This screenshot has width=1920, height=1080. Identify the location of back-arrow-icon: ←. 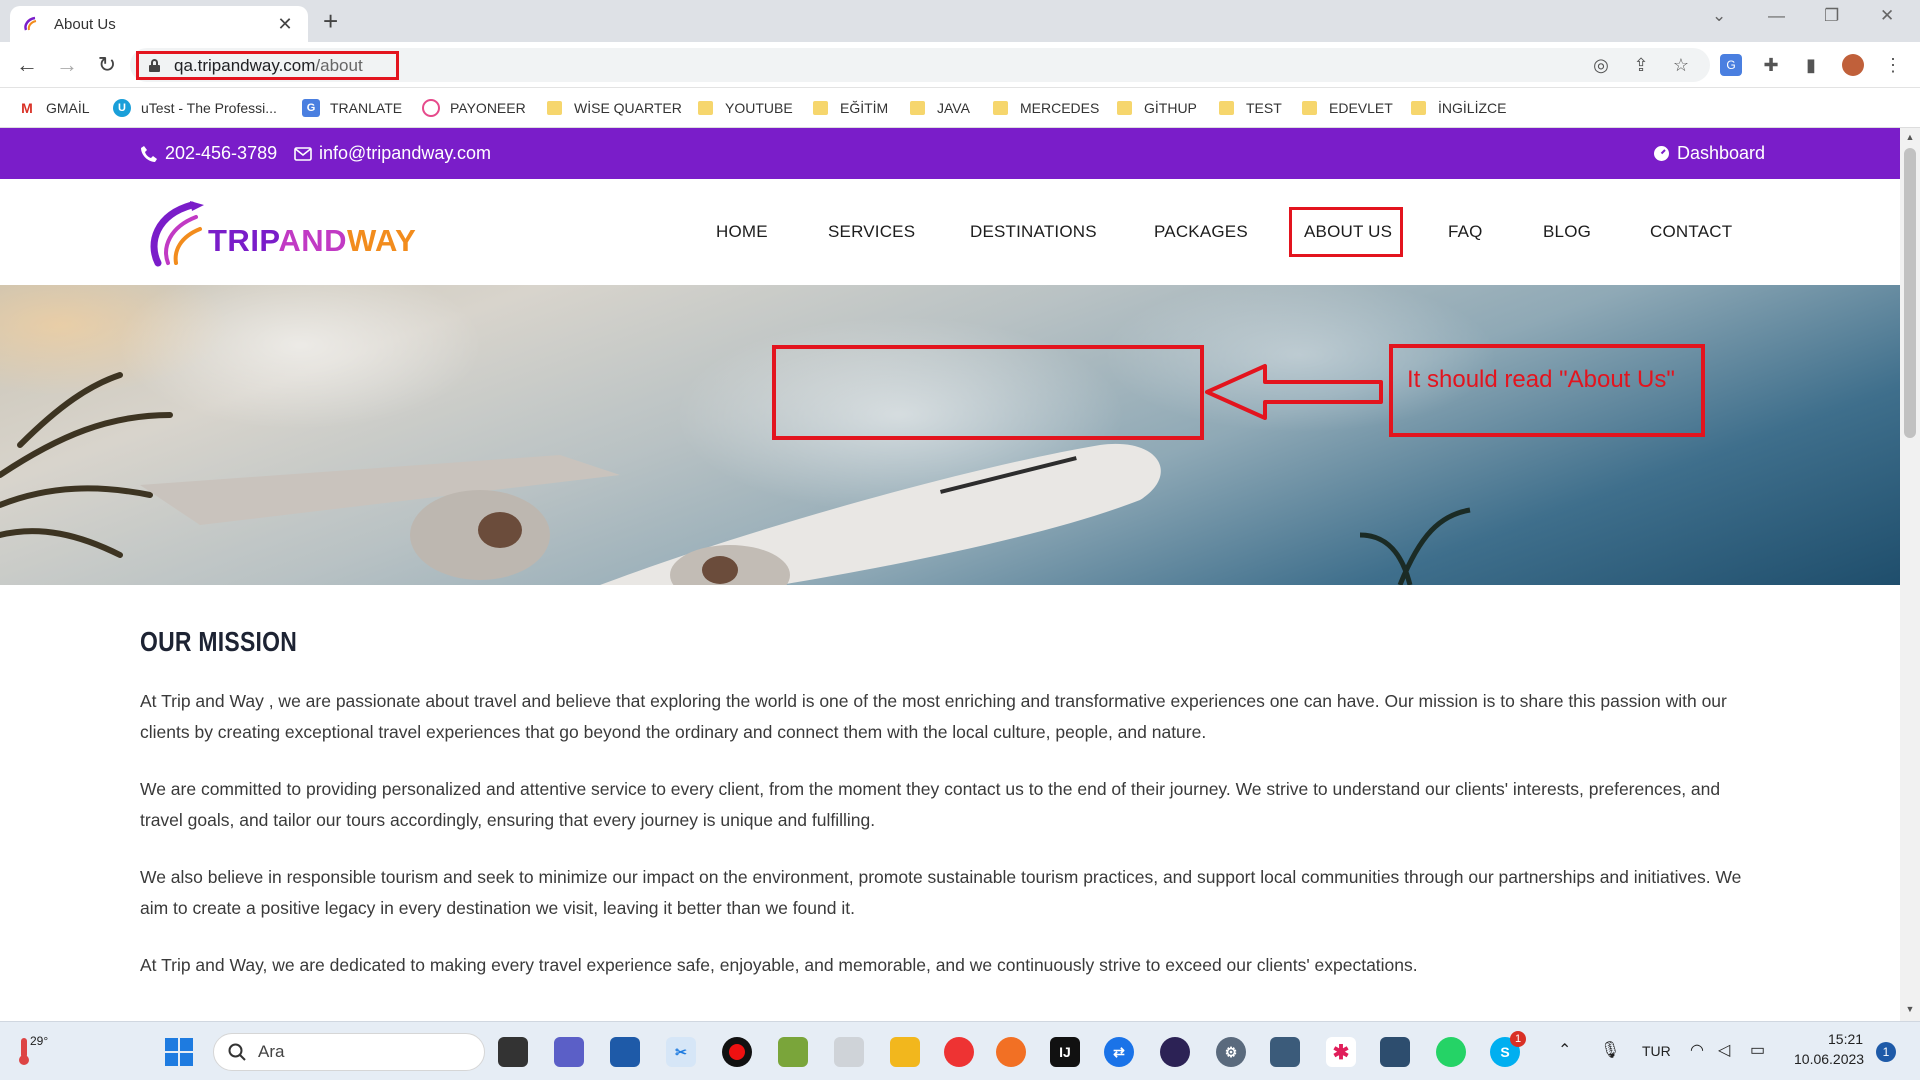
(27, 65).